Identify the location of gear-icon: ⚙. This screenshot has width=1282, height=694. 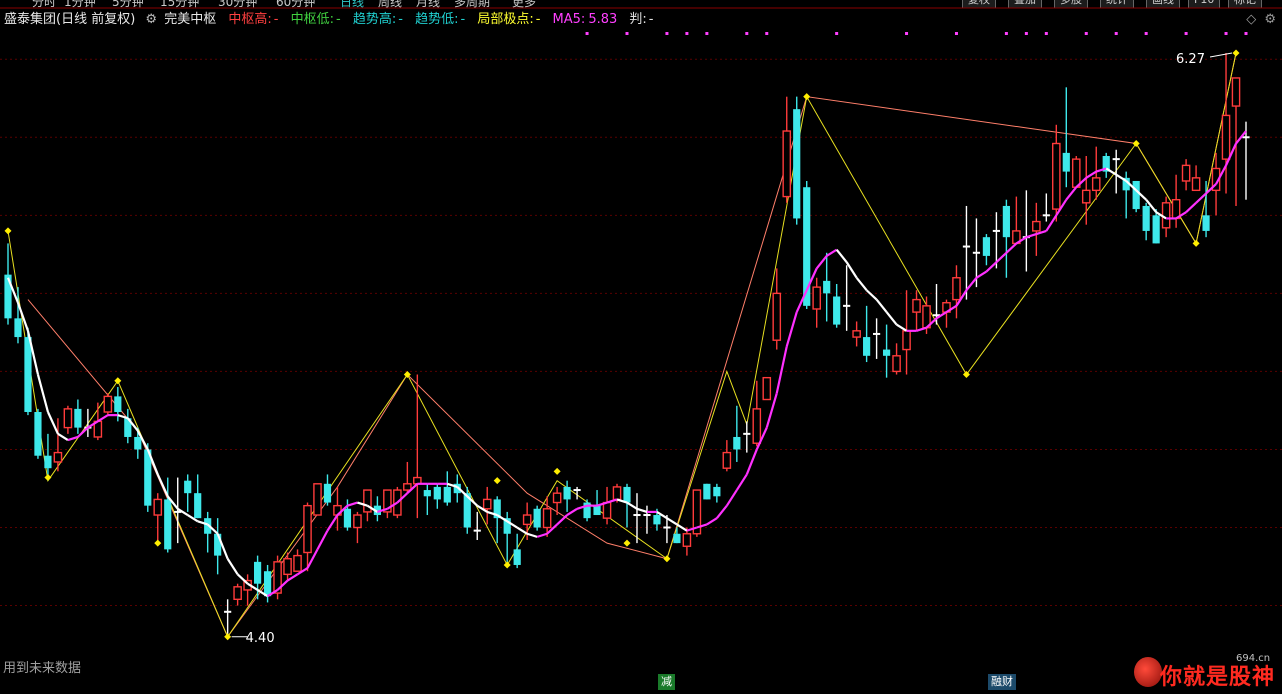
(1270, 19).